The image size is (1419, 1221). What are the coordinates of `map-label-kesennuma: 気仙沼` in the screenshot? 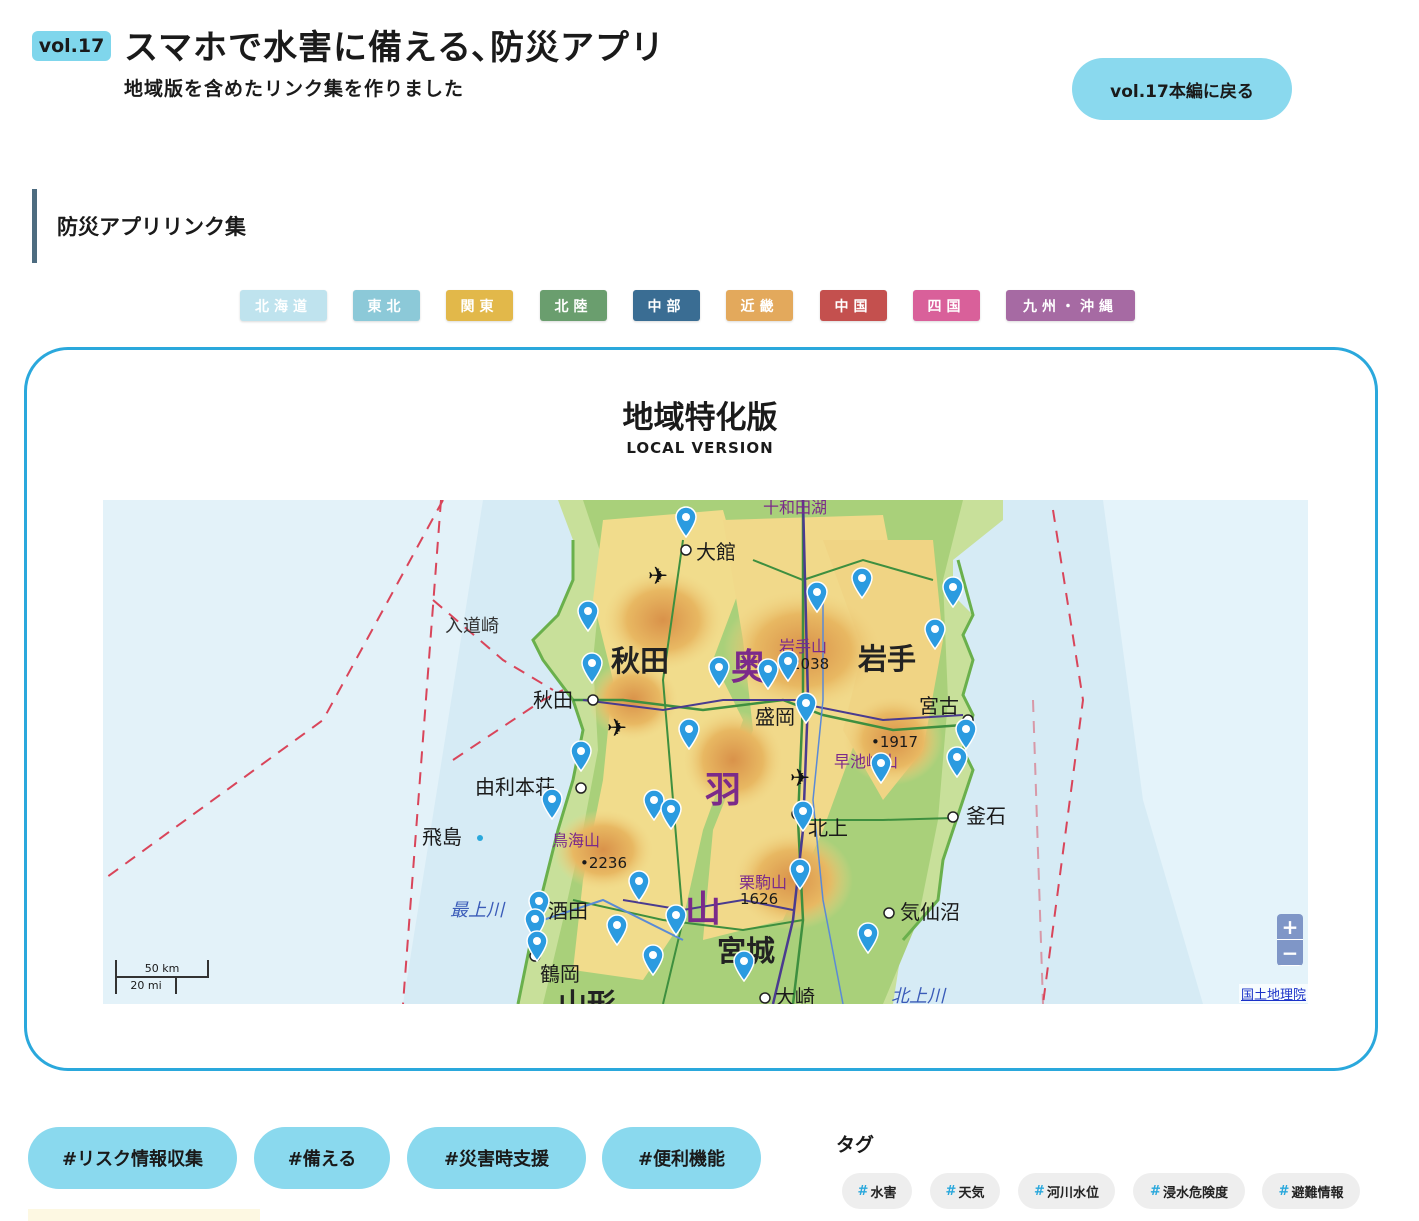 It's located at (930, 912).